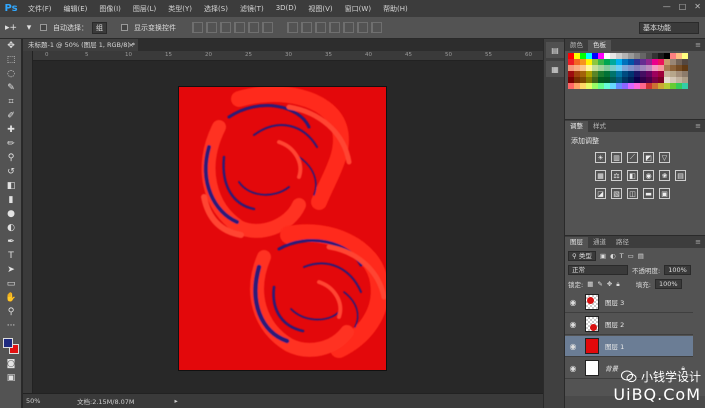 The width and height of the screenshot is (705, 408). What do you see at coordinates (395, 9) in the screenshot?
I see `menu-item: 帮助(H)` at bounding box center [395, 9].